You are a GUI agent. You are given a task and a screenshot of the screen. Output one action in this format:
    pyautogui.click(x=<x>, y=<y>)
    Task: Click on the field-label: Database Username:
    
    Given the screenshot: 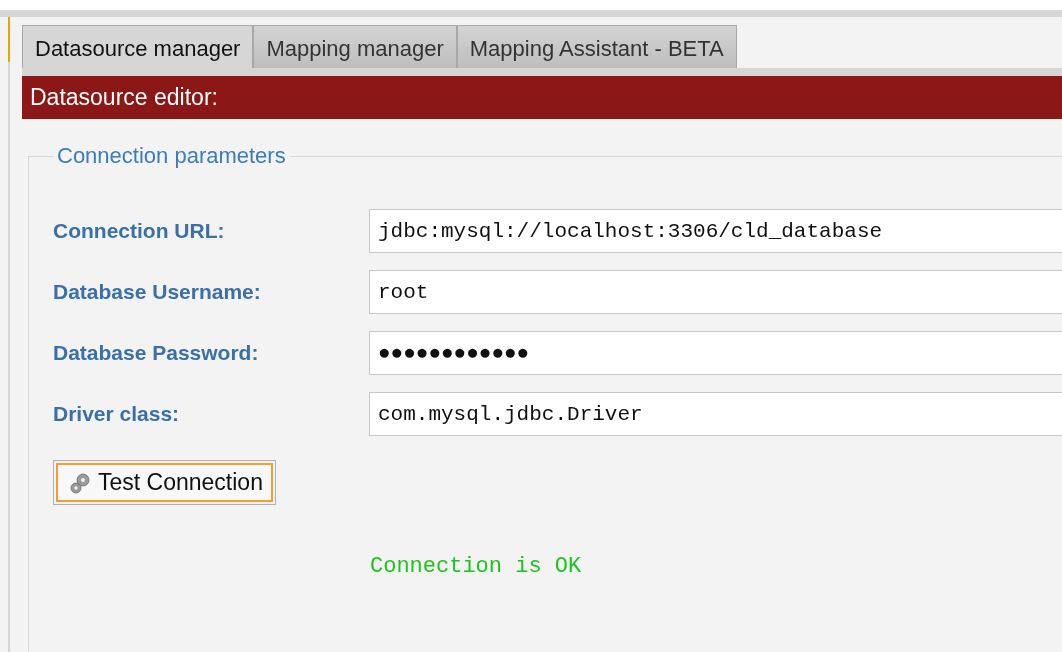 What is the action you would take?
    pyautogui.click(x=157, y=292)
    